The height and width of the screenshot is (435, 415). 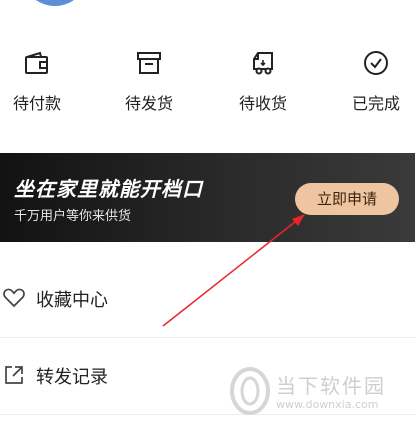 I want to click on watermark: 当下软件园 www.downxia.com, so click(x=318, y=396).